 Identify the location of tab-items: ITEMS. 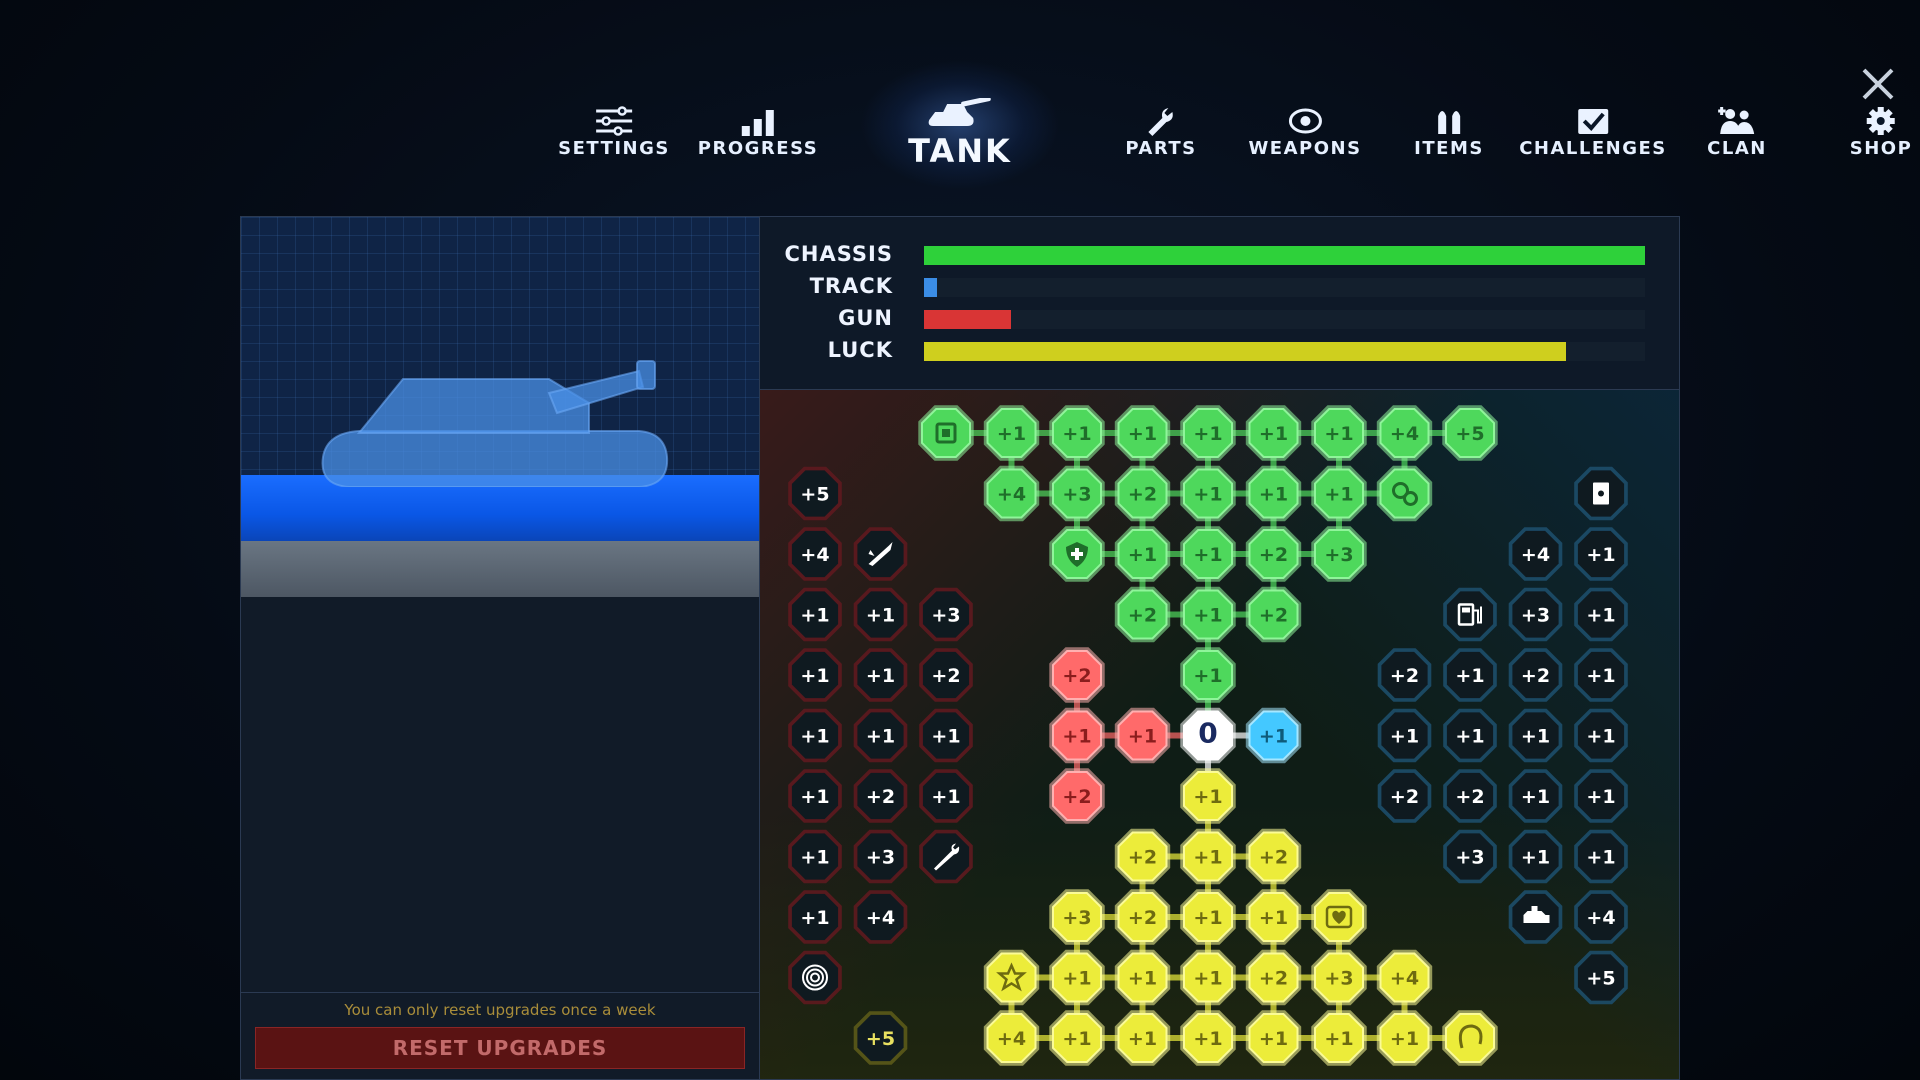
(1449, 130).